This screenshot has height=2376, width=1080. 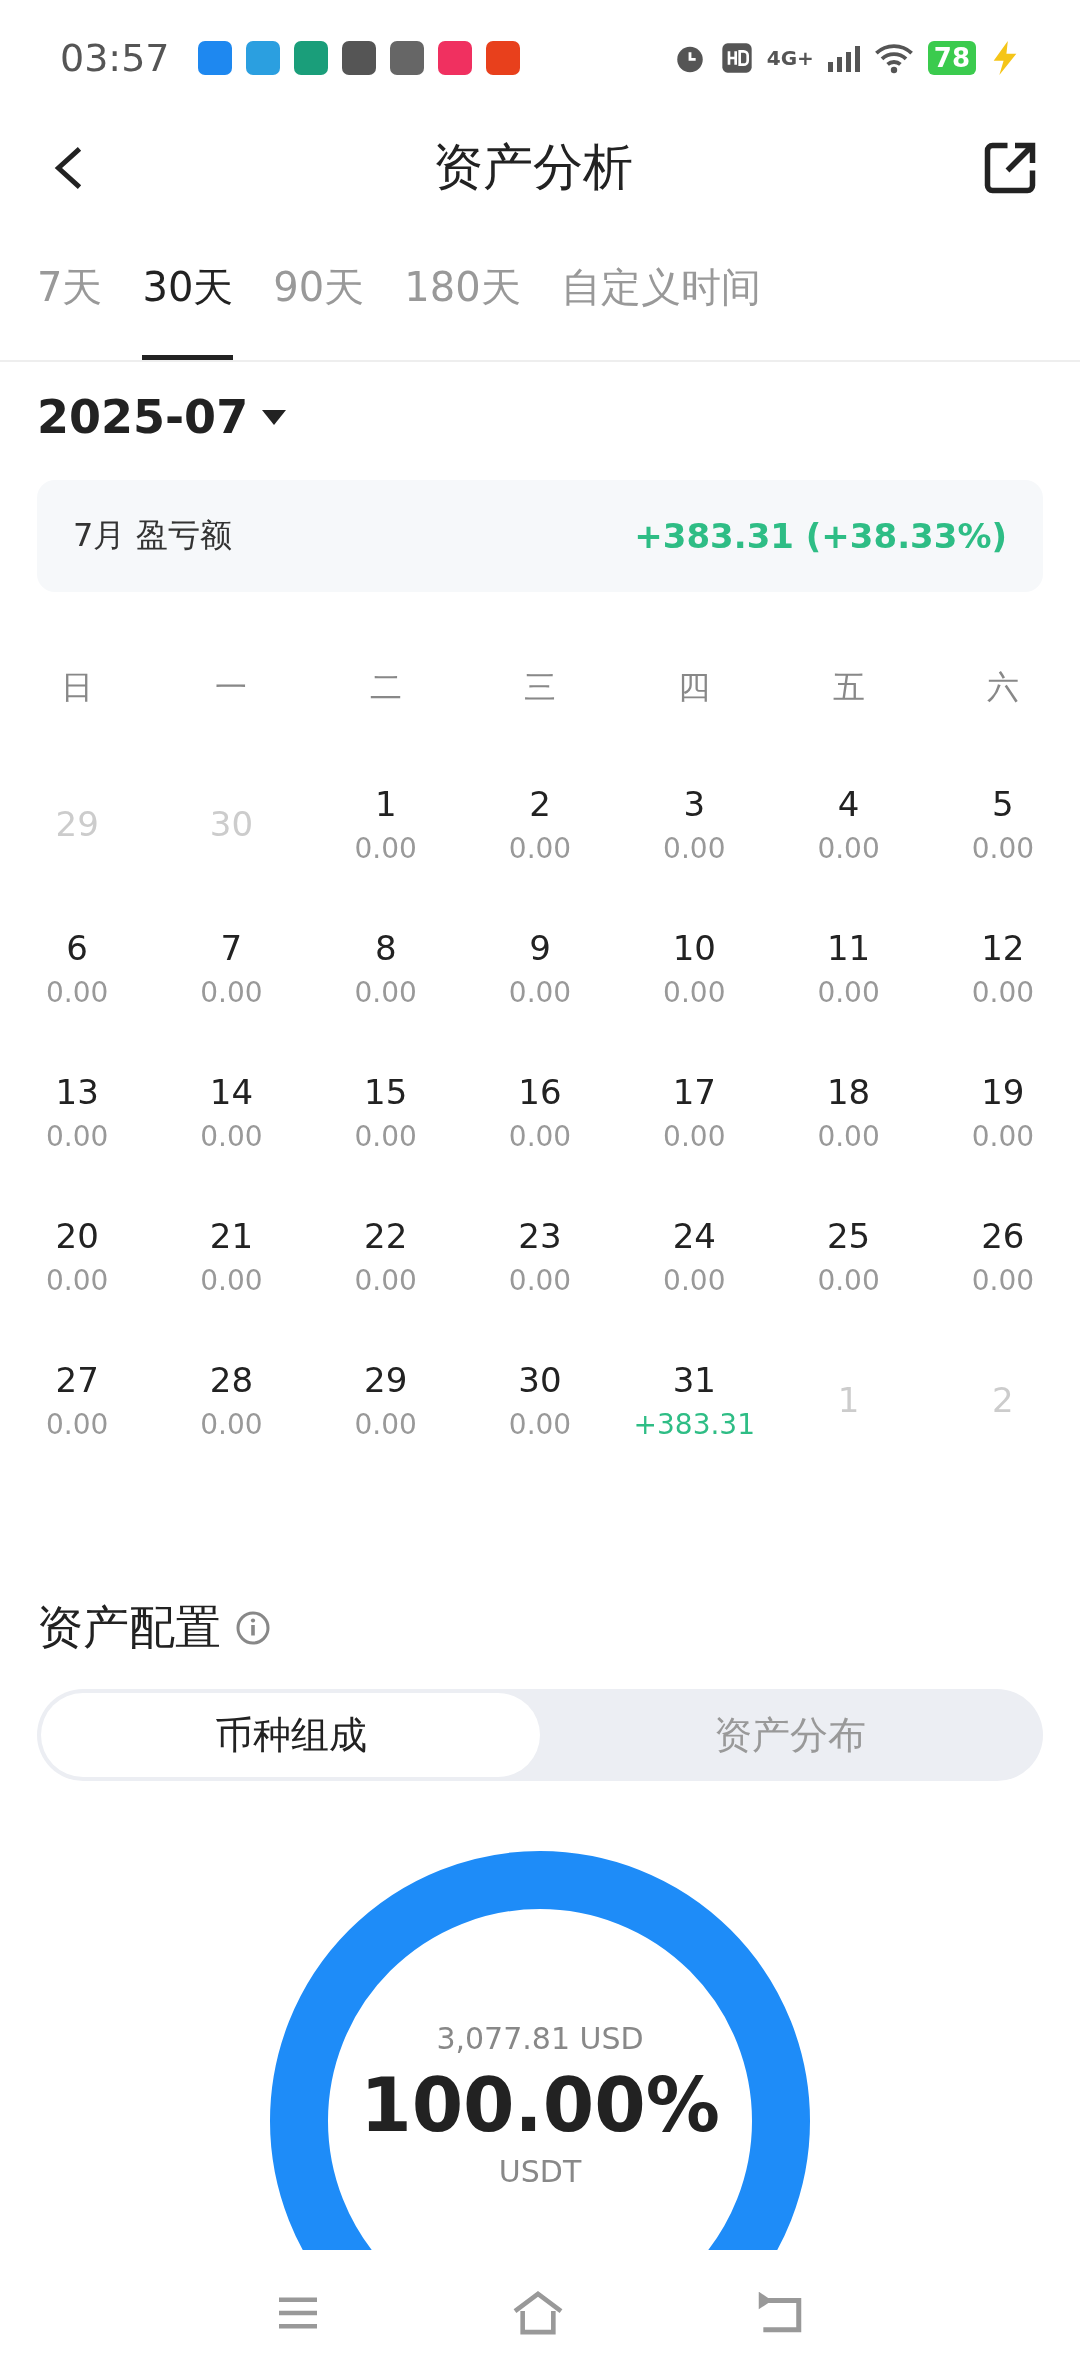 I want to click on day-number: 9, so click(x=540, y=947).